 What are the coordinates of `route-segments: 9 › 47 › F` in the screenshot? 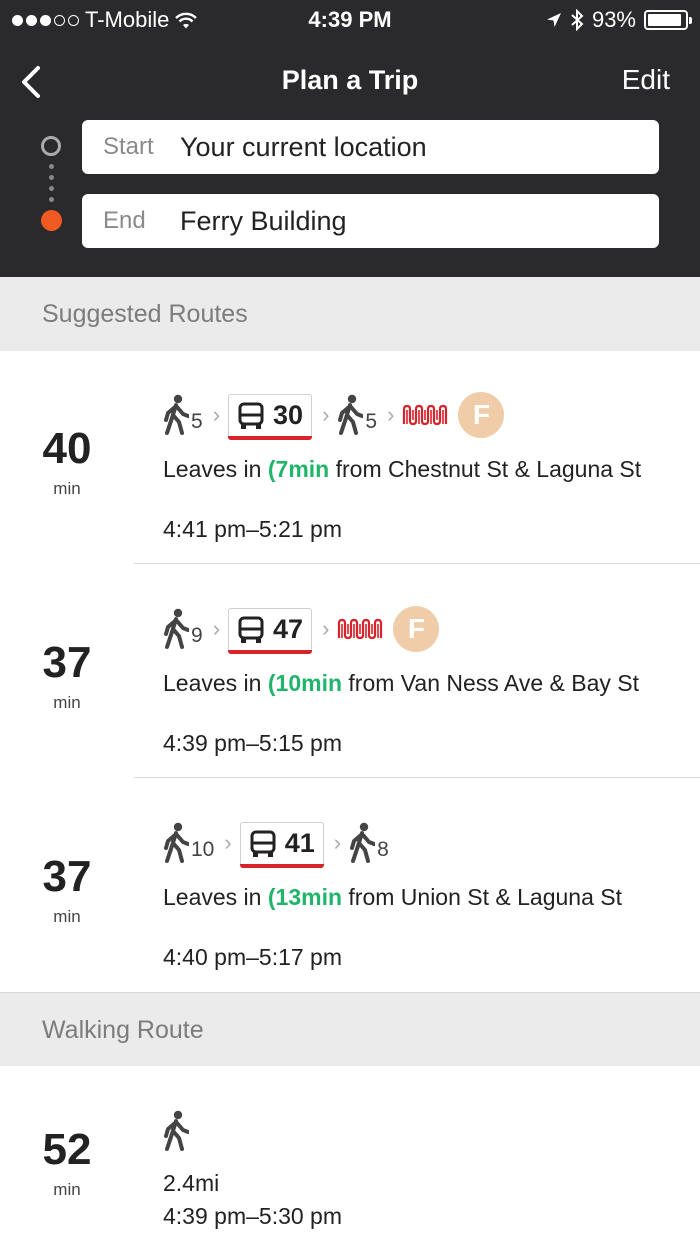 It's located at (301, 629).